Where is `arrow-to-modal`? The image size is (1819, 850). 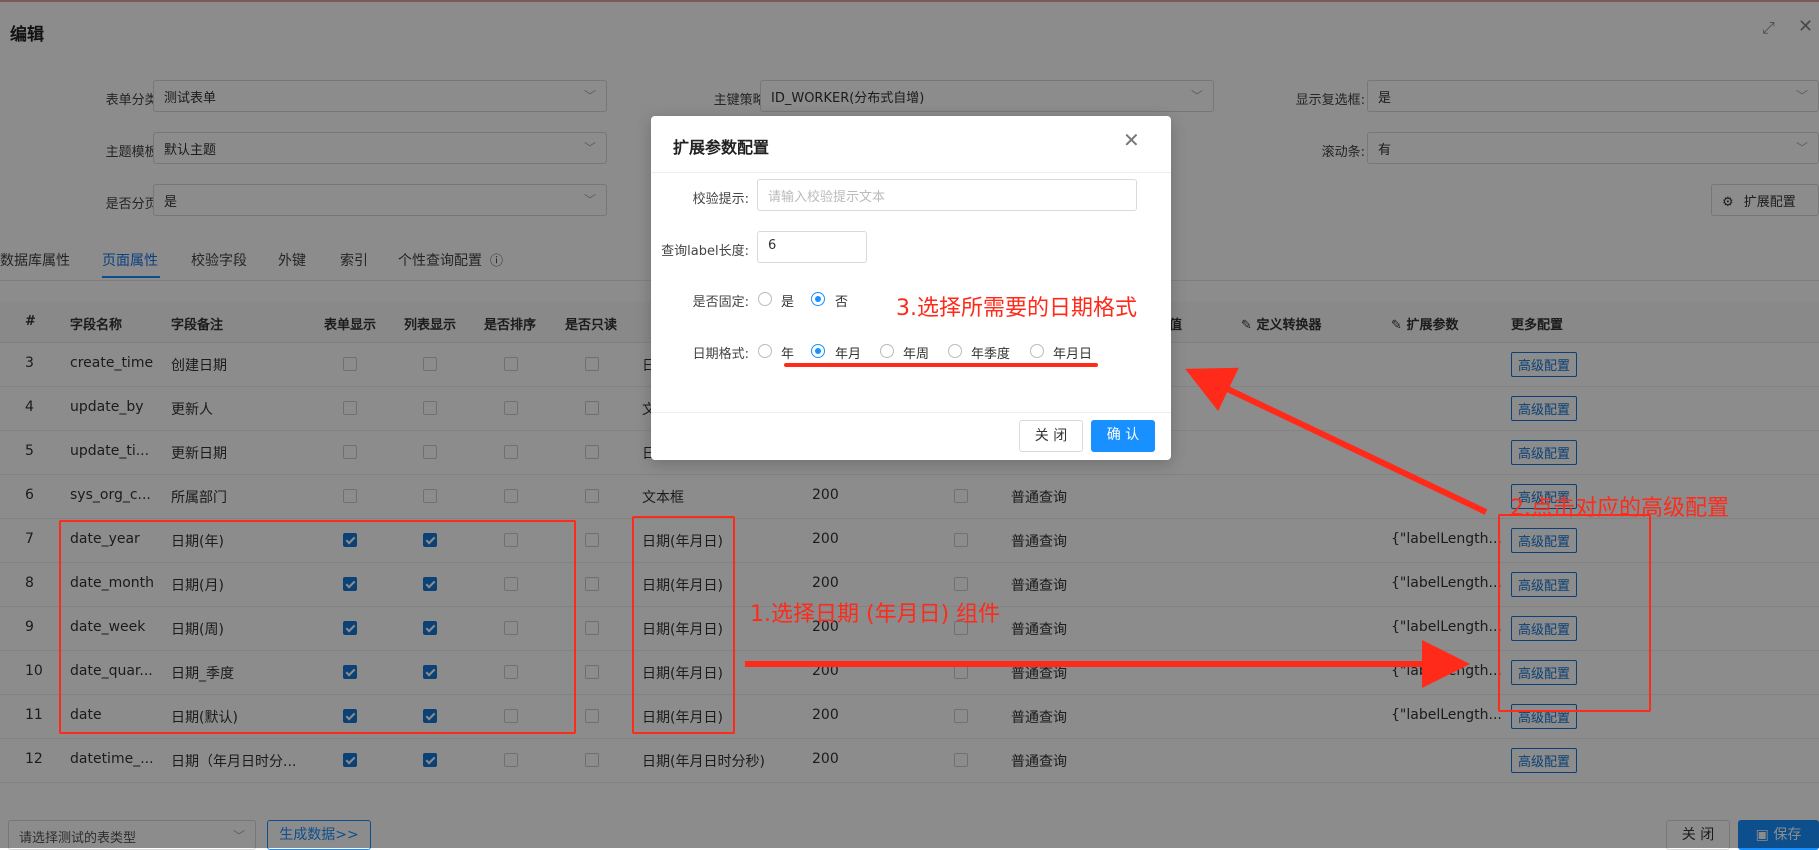 arrow-to-modal is located at coordinates (1336, 441).